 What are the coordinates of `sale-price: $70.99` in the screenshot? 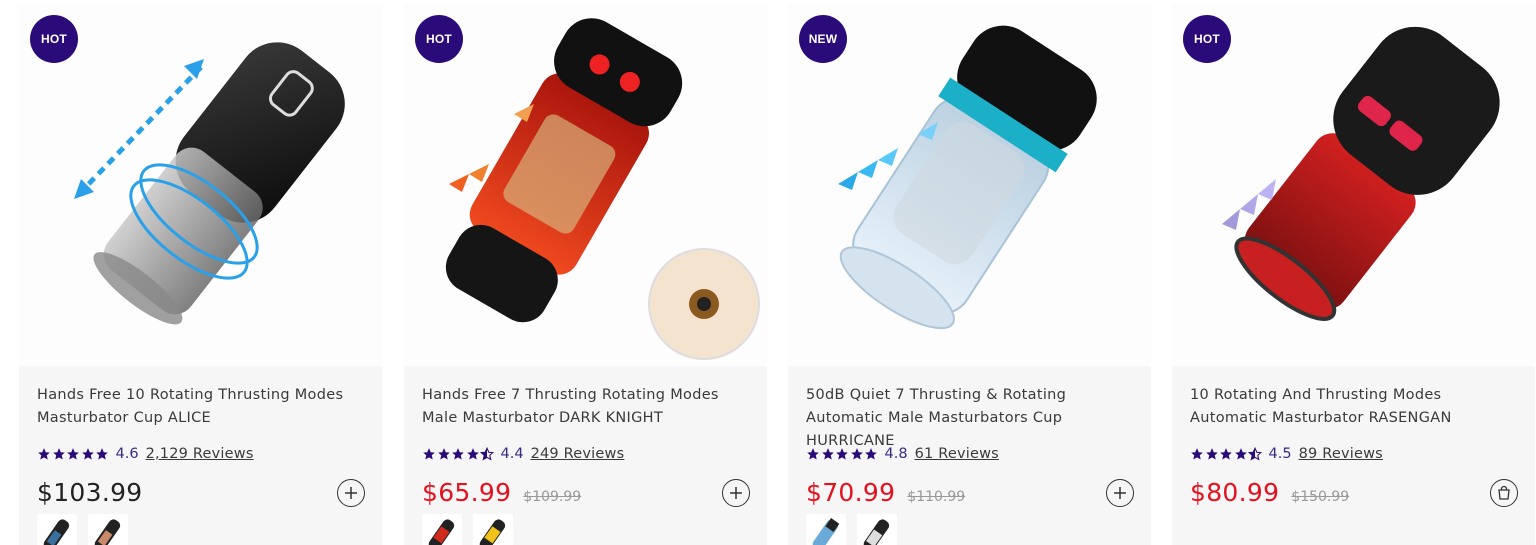 It's located at (851, 492).